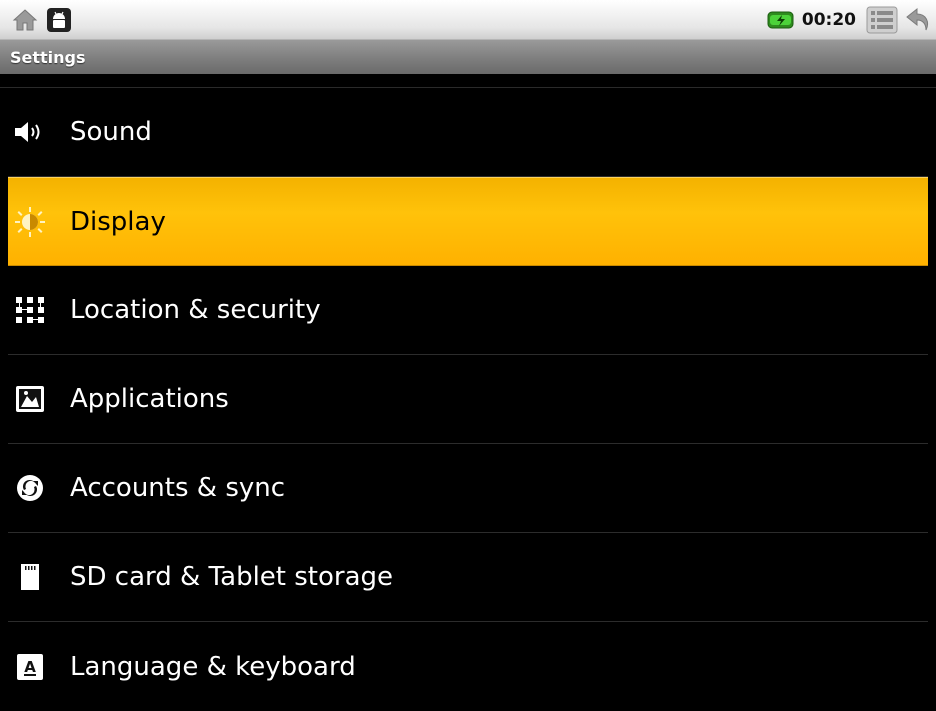  Describe the element at coordinates (30, 577) in the screenshot. I see `sd-card-icon` at that location.